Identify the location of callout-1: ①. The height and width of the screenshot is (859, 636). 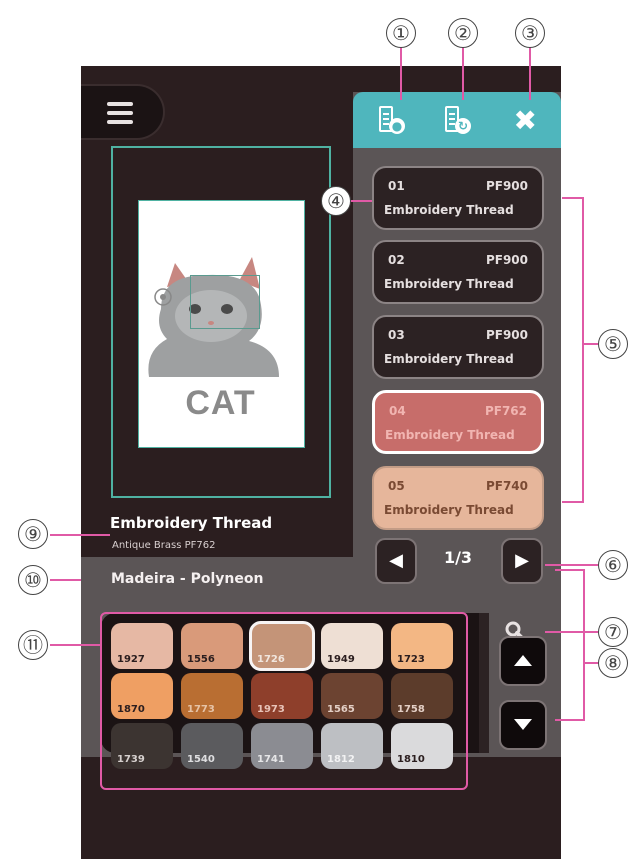
(401, 33).